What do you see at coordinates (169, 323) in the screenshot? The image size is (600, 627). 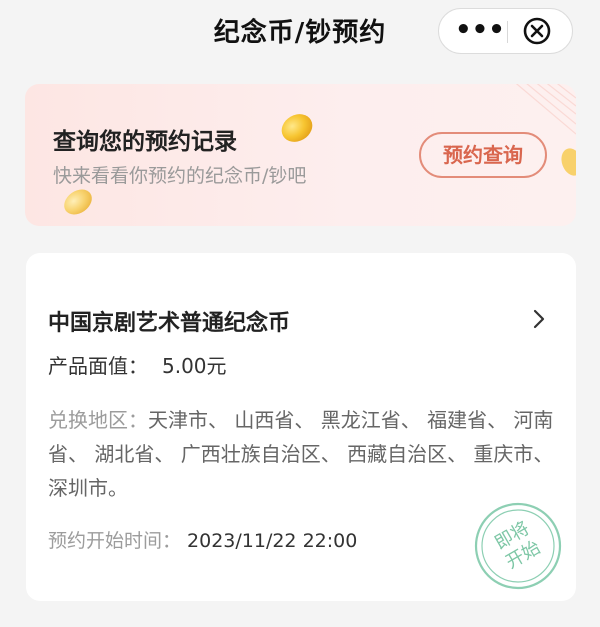 I see `coin-title: 中国京剧艺术普通纪念币` at bounding box center [169, 323].